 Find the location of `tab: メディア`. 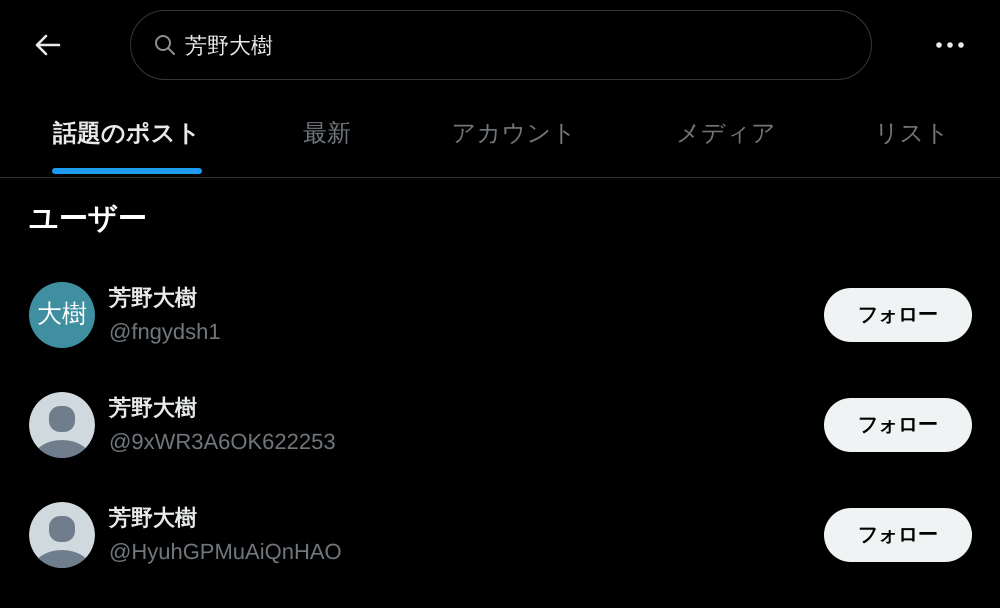

tab: メディア is located at coordinates (726, 133).